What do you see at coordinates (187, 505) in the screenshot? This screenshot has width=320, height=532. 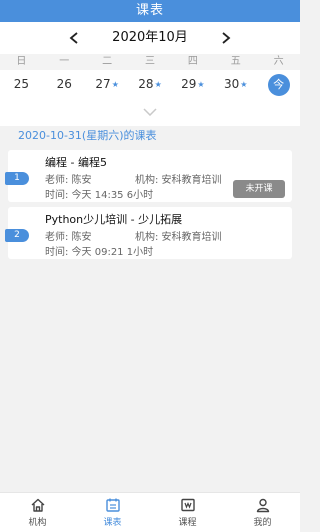 I see `course-icon` at bounding box center [187, 505].